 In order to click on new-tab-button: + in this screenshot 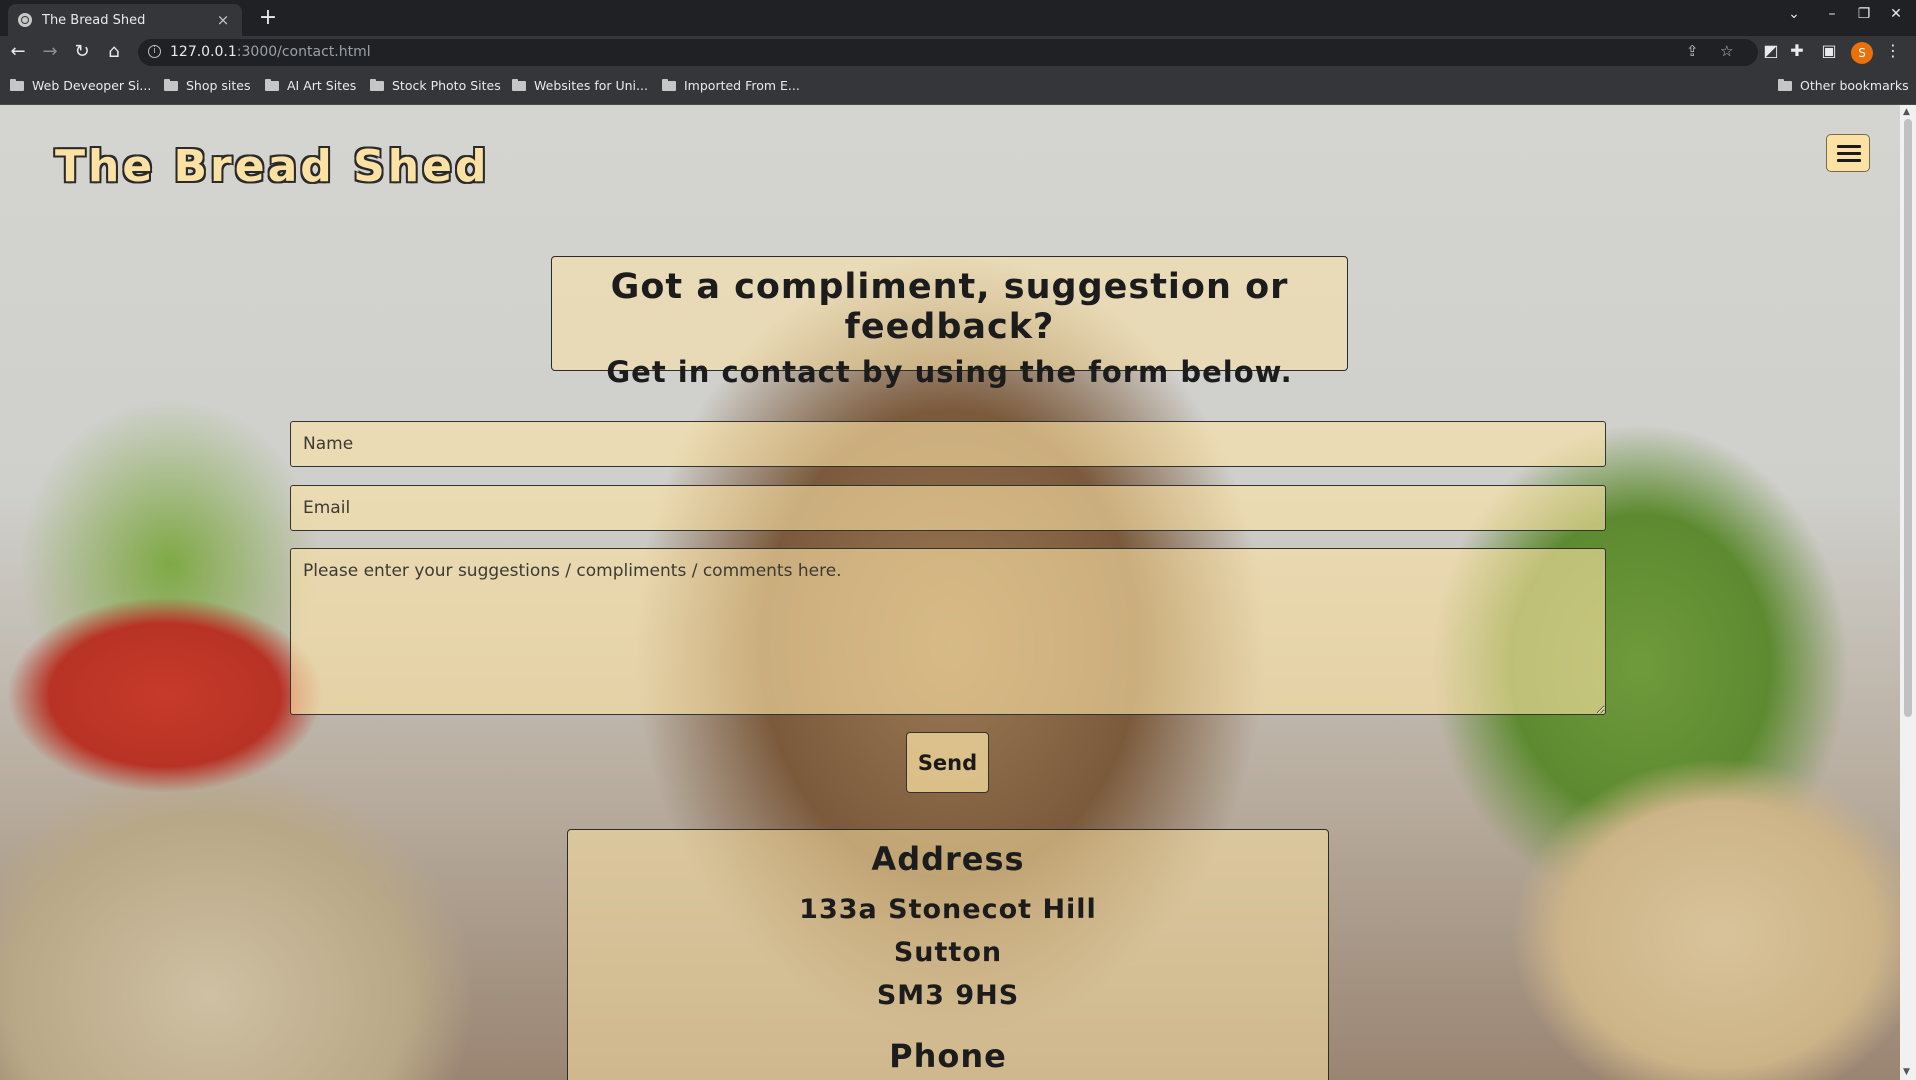, I will do `click(268, 18)`.